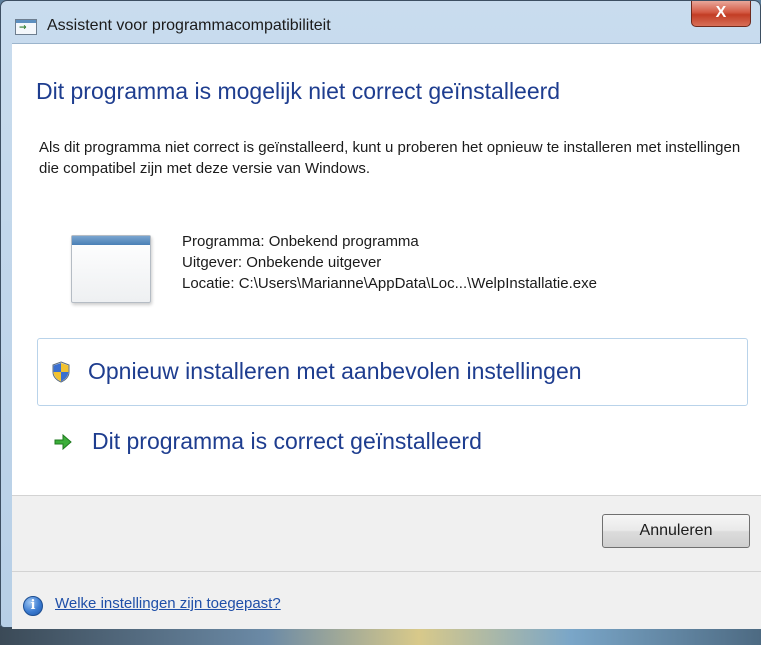  What do you see at coordinates (300, 241) in the screenshot?
I see `program-name: Programma: Onbekend programma` at bounding box center [300, 241].